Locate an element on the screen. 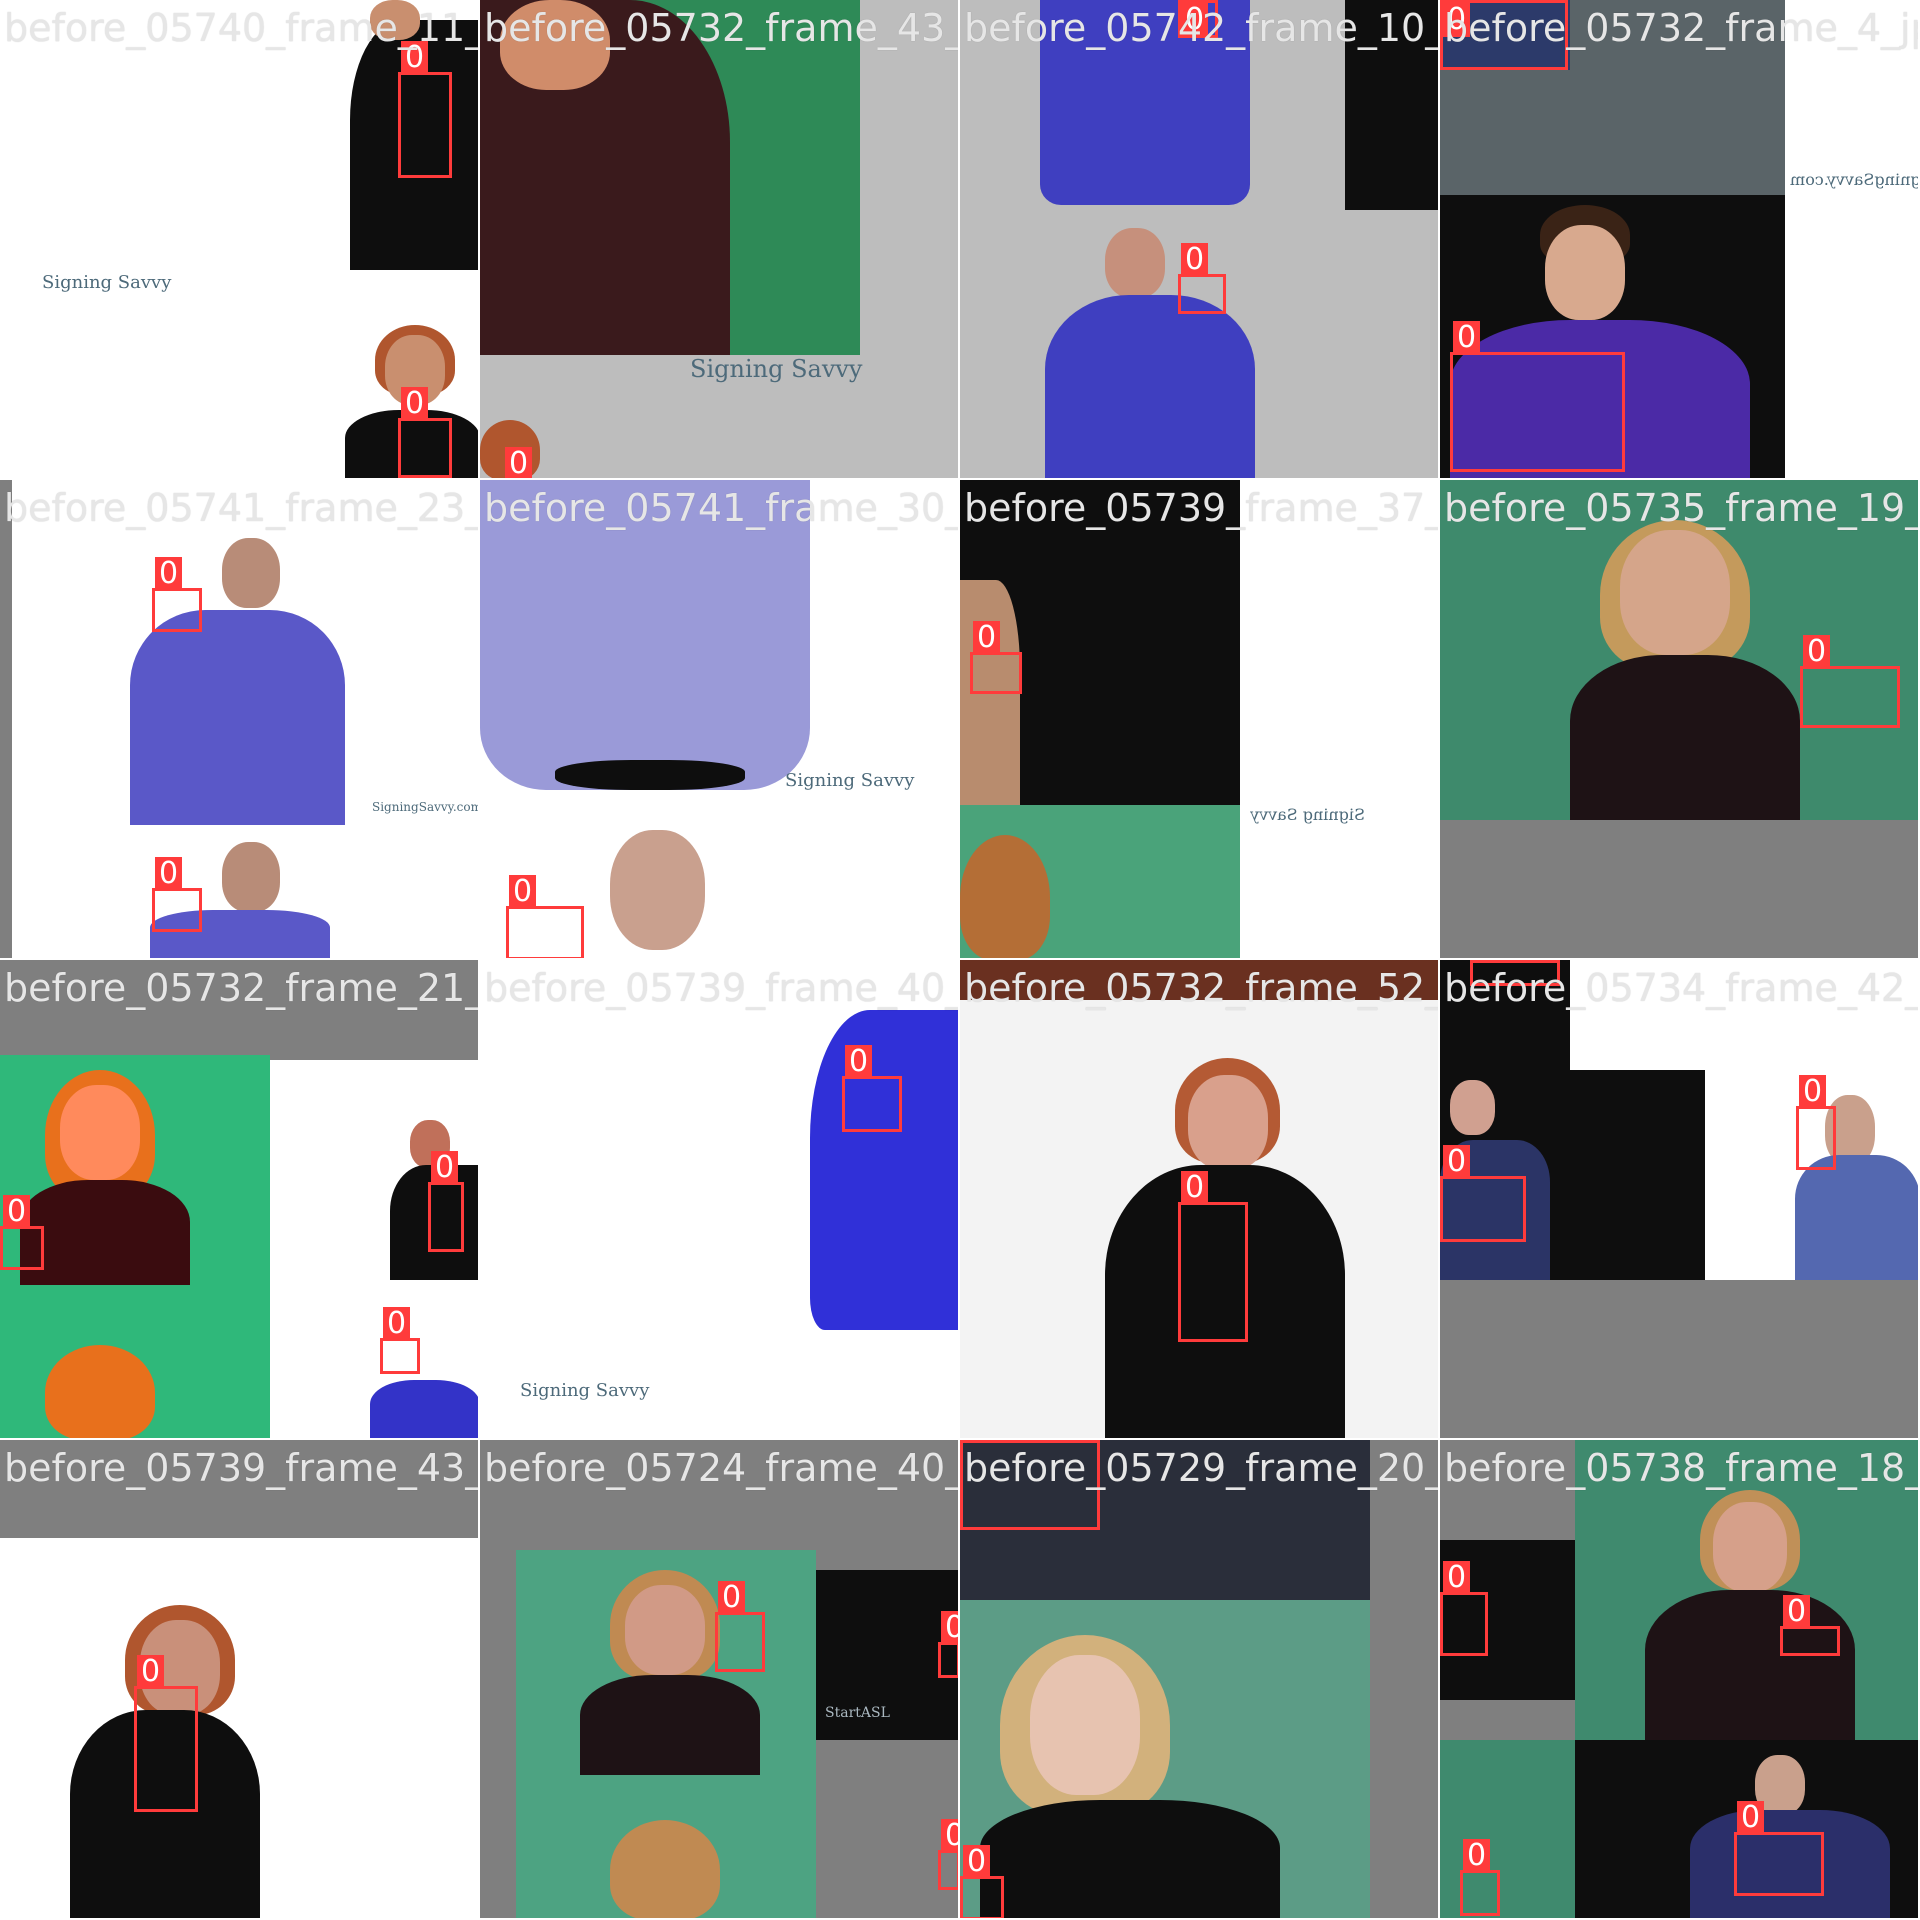  black-panel is located at coordinates (1391, 105).